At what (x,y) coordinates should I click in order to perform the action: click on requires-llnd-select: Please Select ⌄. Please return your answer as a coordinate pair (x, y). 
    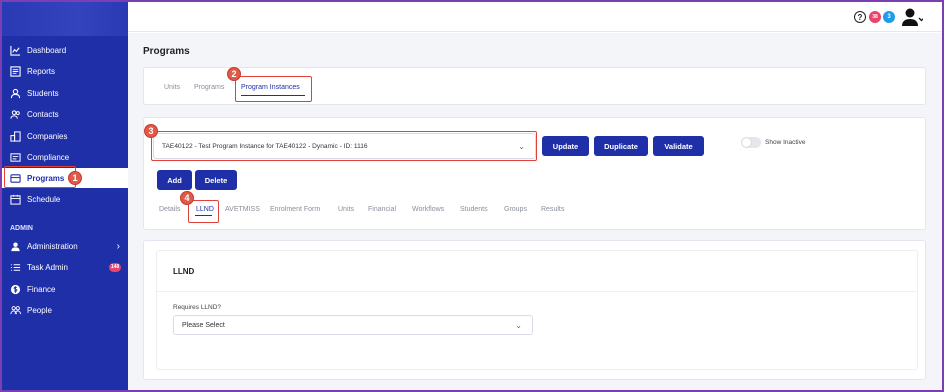
    Looking at the image, I should click on (353, 325).